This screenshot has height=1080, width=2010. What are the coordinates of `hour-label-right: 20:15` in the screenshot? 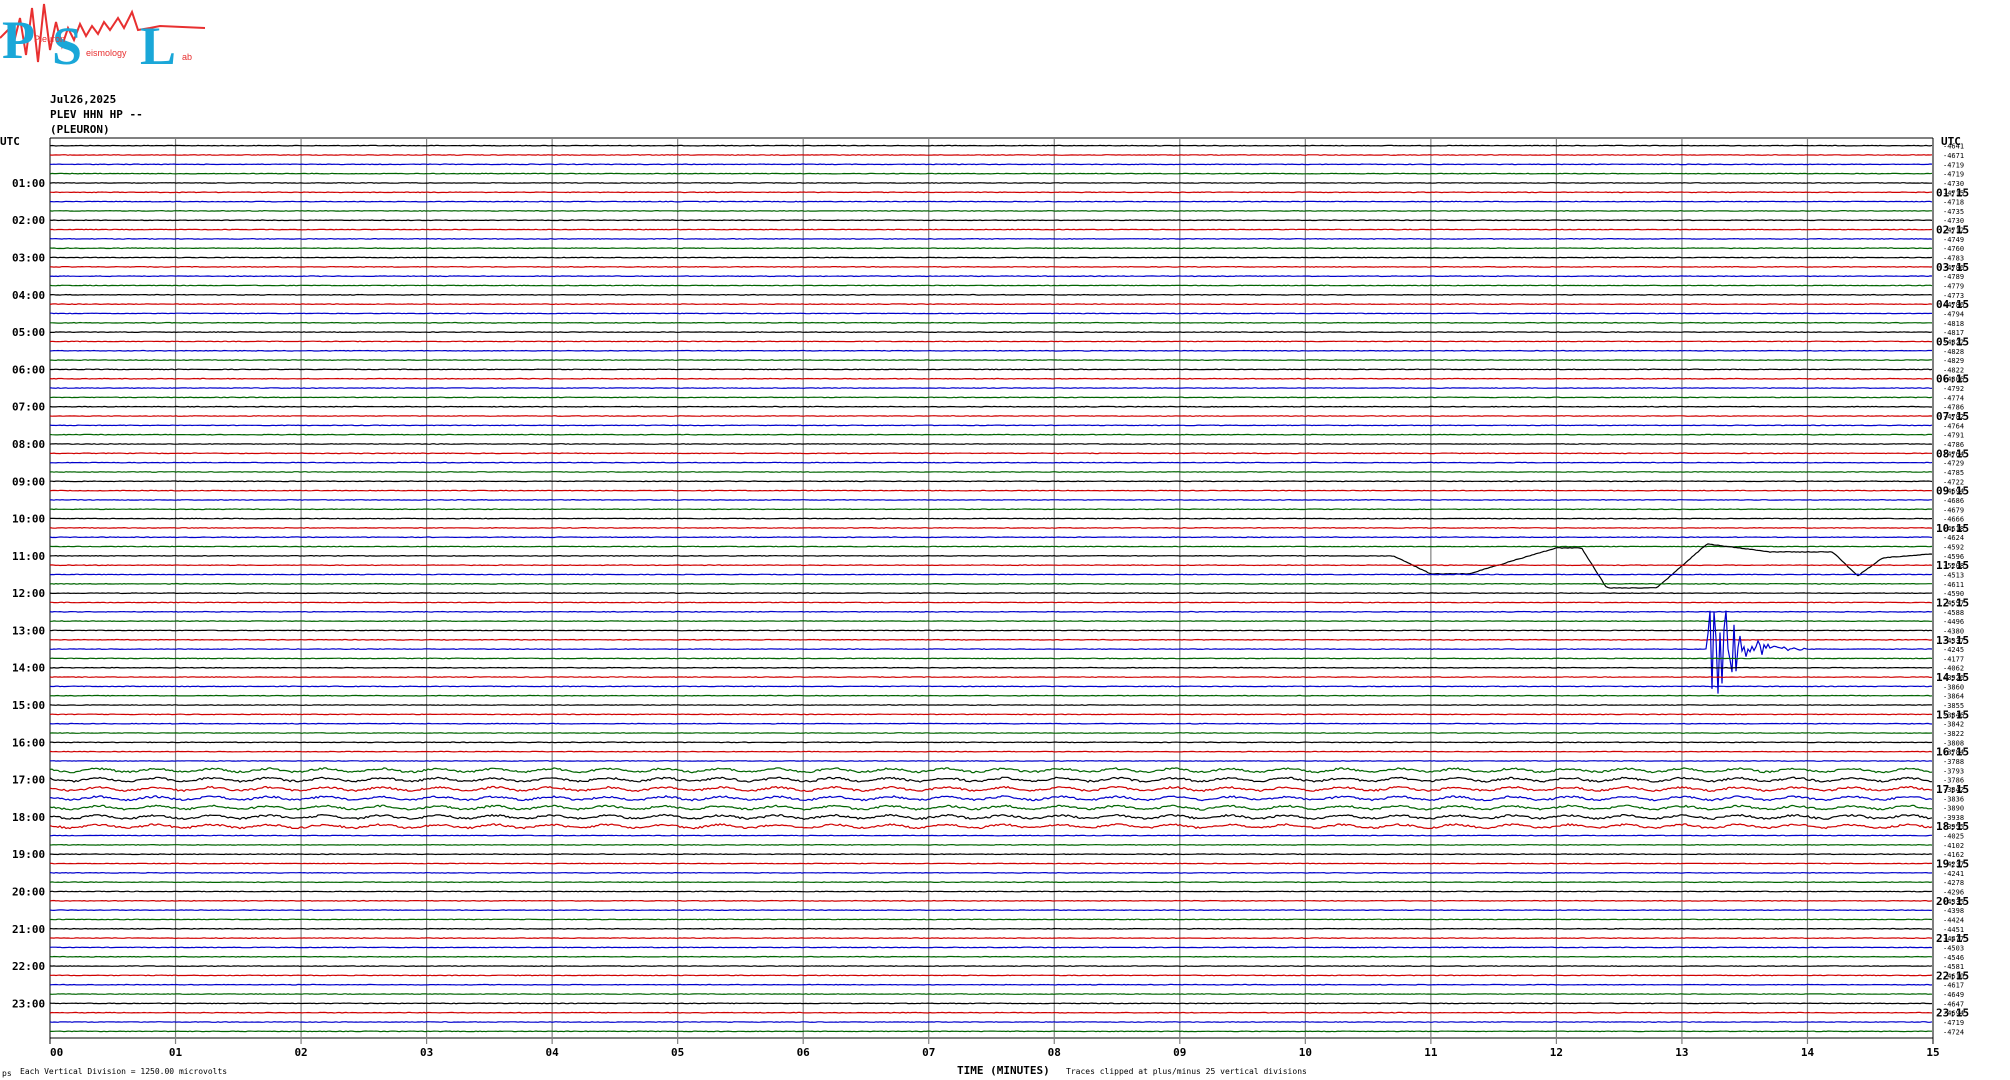 It's located at (1952, 901).